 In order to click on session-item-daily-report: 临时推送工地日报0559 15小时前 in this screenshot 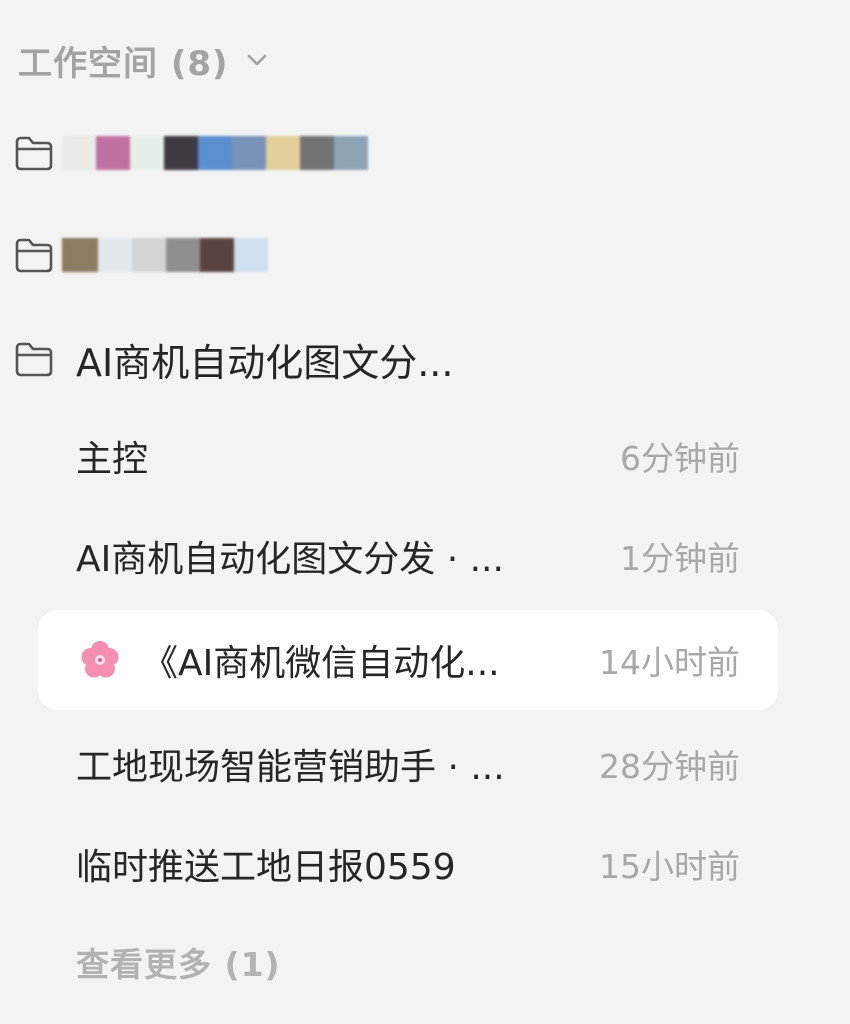, I will do `click(425, 864)`.